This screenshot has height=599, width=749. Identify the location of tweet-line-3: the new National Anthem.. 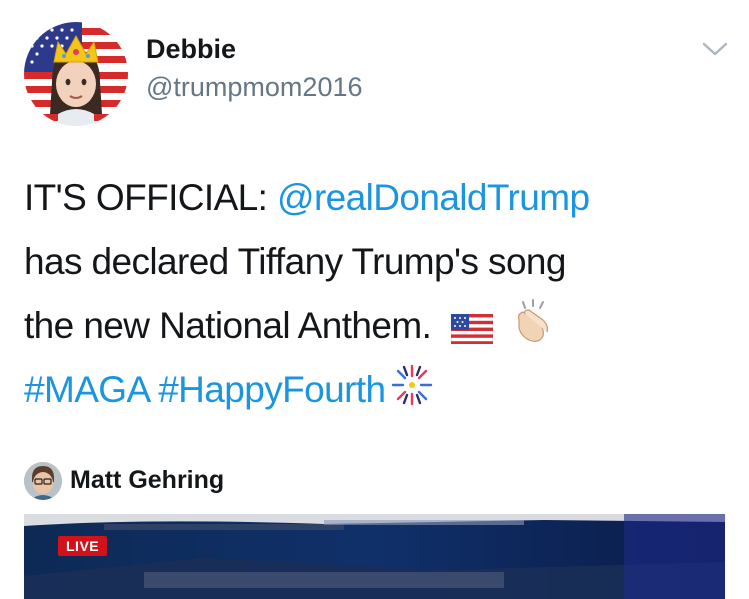
(374, 326).